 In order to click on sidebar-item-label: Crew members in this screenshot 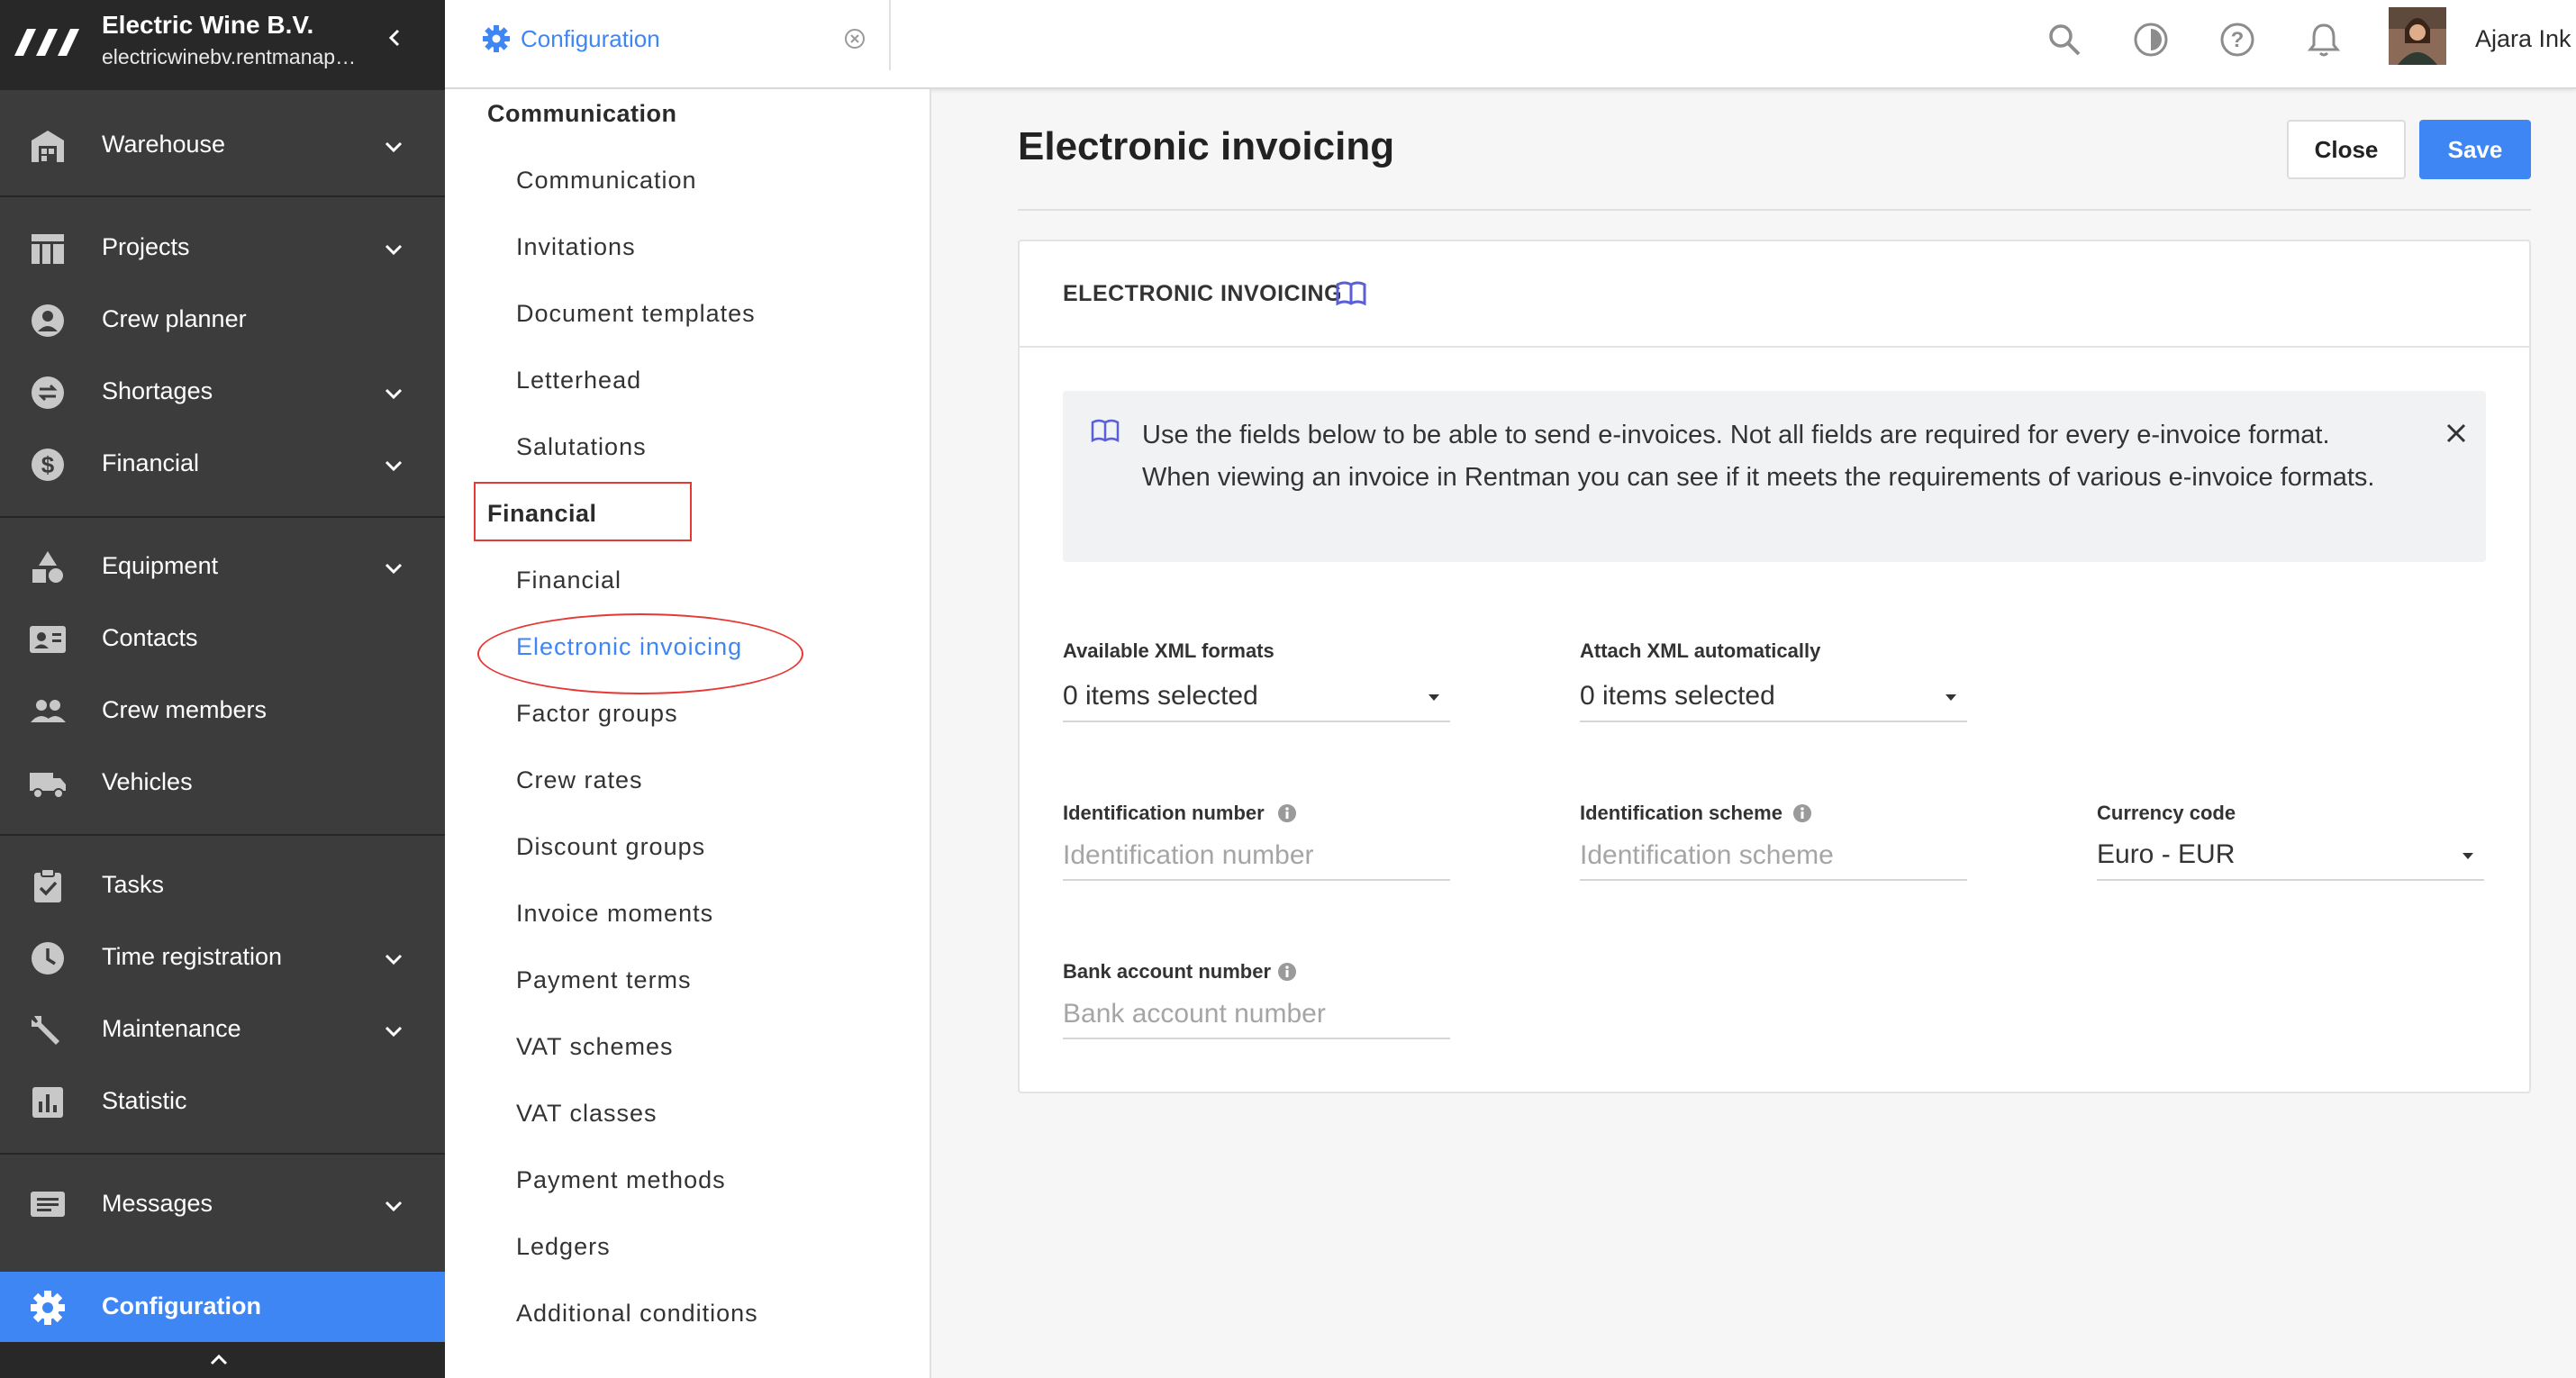, I will do `click(185, 709)`.